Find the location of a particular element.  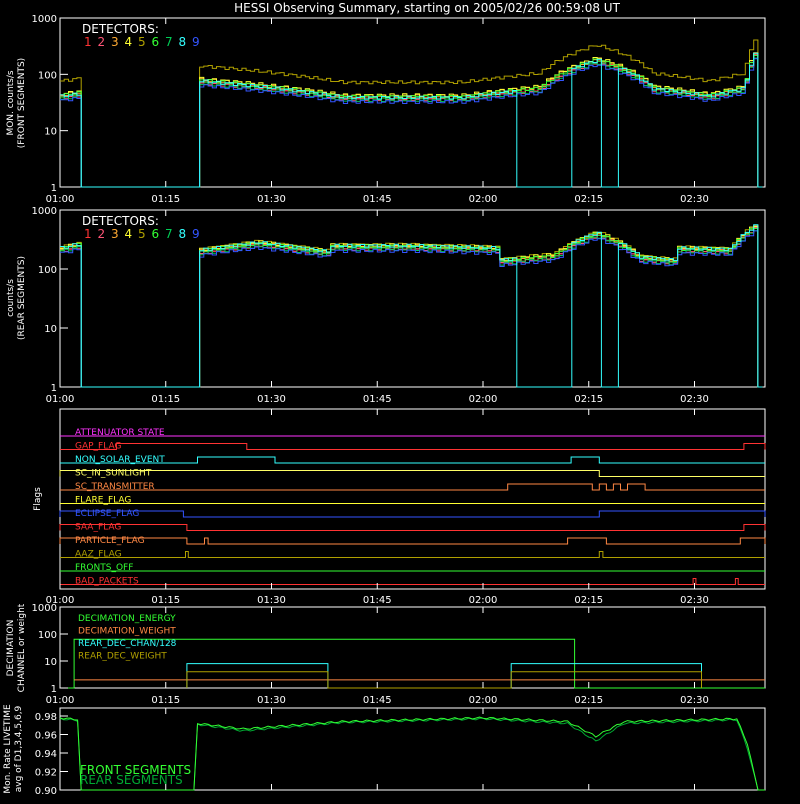

front-legend-detector: 6 is located at coordinates (156, 42).